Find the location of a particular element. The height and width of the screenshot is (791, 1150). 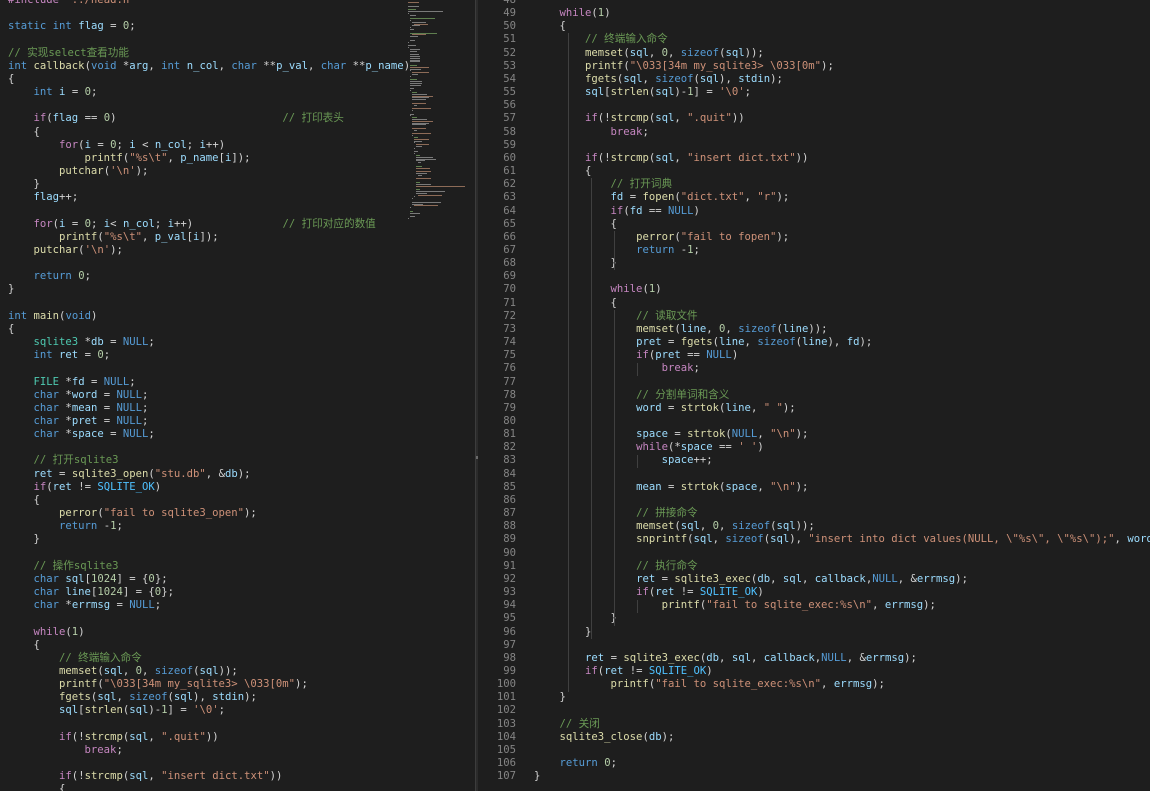

line-text: // 执行命令 is located at coordinates (607, 566).